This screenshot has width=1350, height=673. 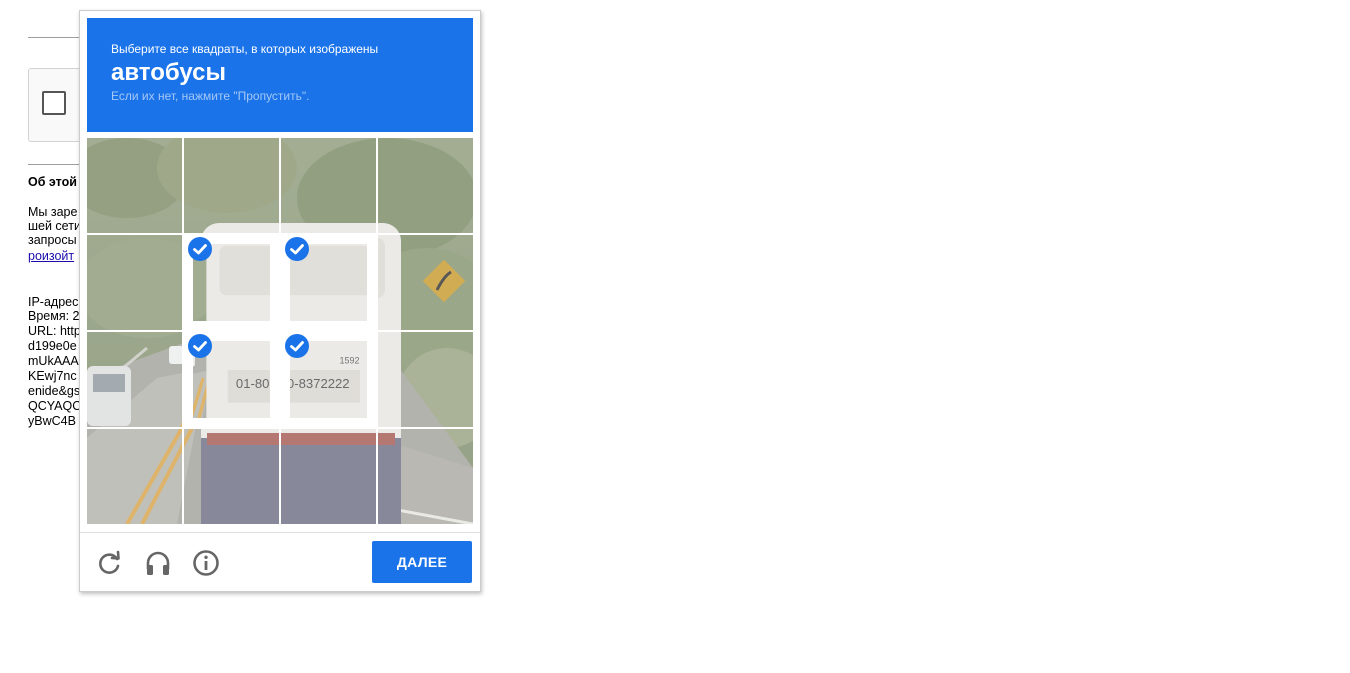 What do you see at coordinates (54, 103) in the screenshot?
I see `recaptcha-checkbox` at bounding box center [54, 103].